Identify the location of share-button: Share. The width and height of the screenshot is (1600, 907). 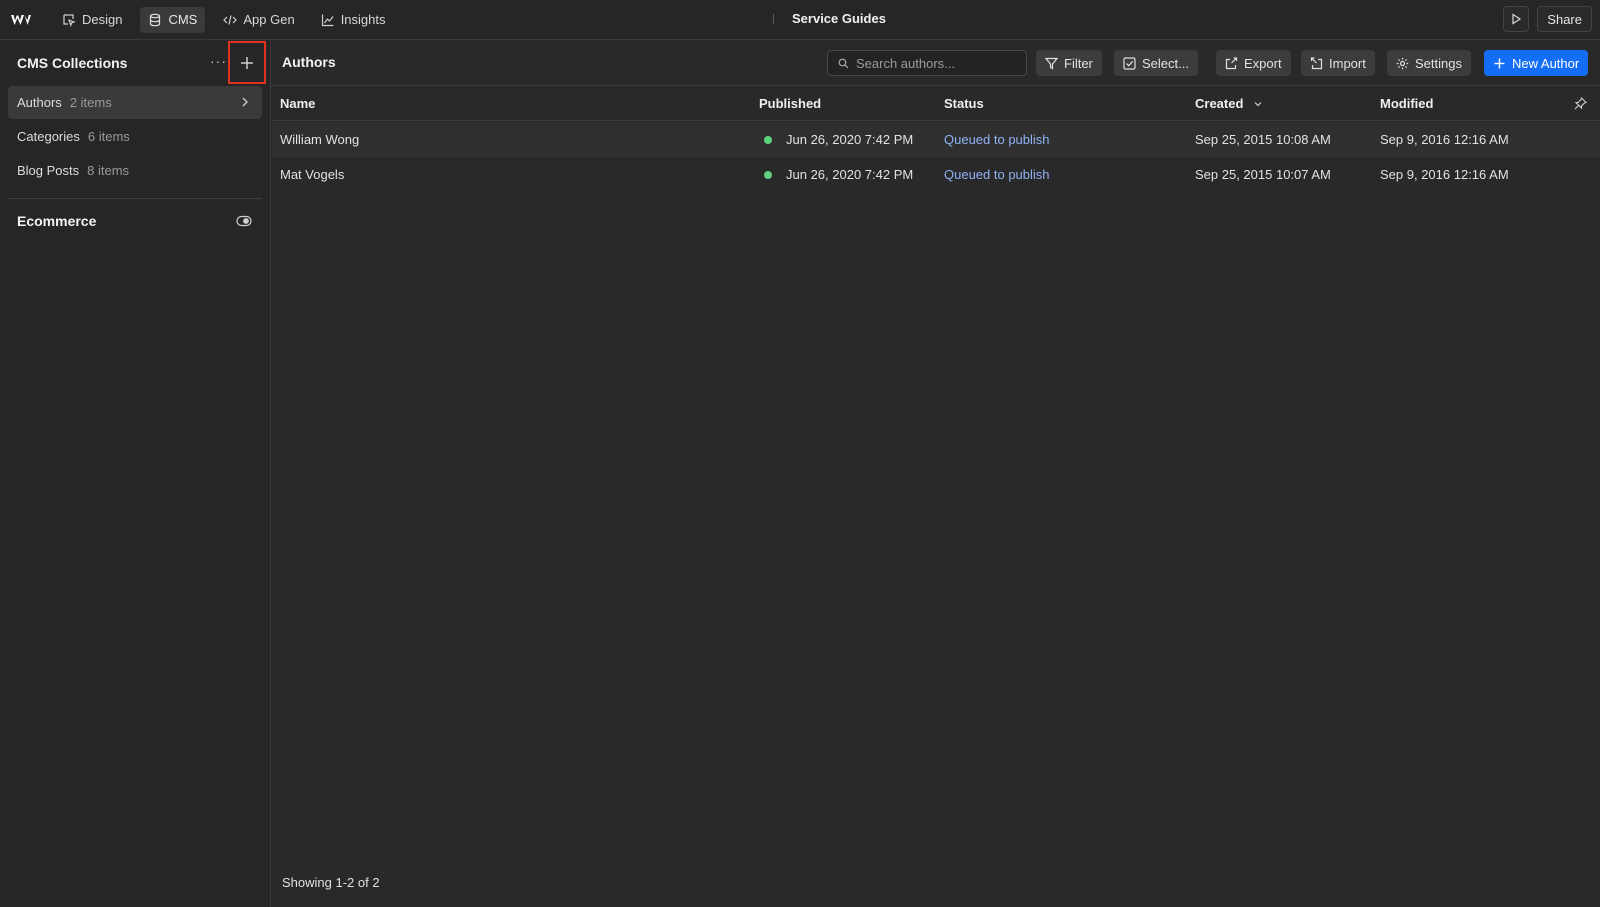
(1564, 19).